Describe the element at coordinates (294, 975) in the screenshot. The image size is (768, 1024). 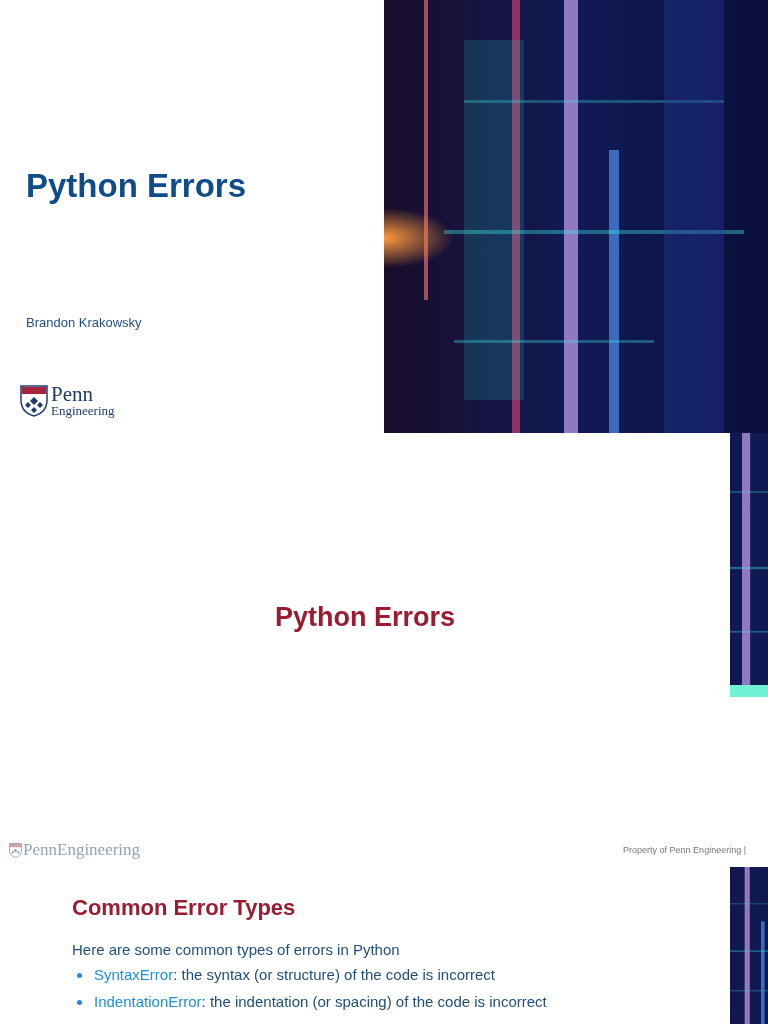
I see `bullet-text: SyntaxError: the syntax (or structure) of the code is incorrect` at that location.